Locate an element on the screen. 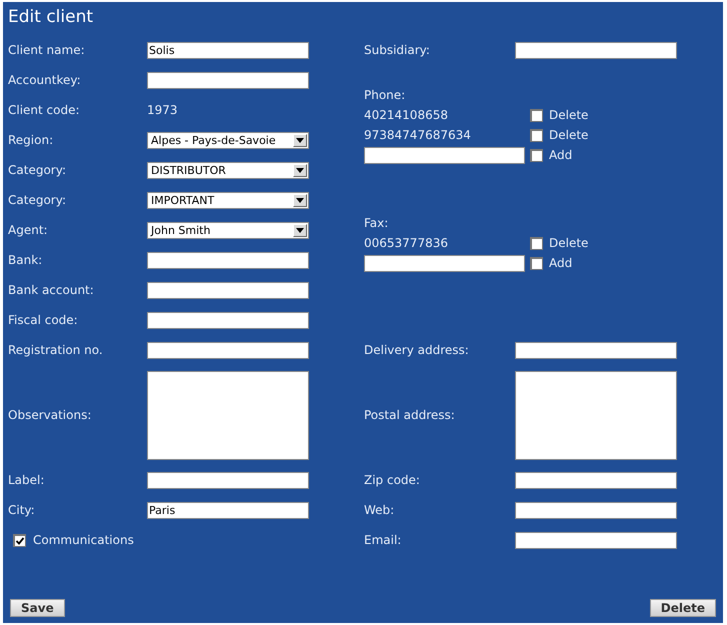 The height and width of the screenshot is (625, 727). field-value: 1973 is located at coordinates (162, 110).